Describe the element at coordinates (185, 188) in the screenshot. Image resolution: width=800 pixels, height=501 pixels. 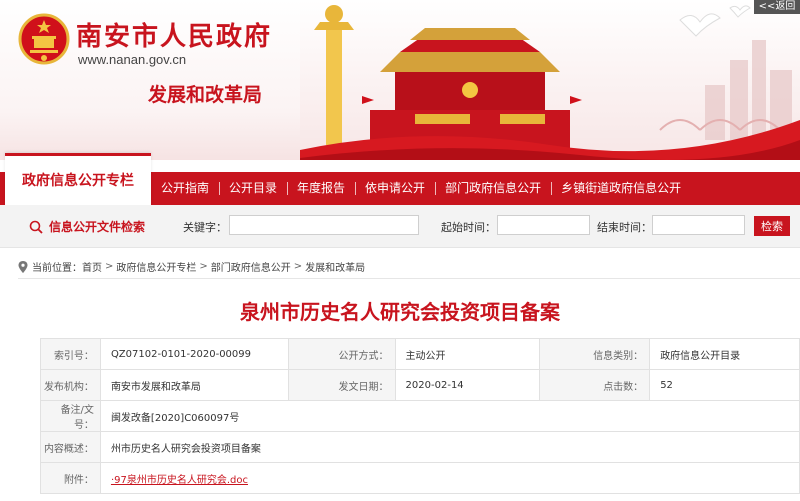
I see `nav-item-guide: 公开指南` at that location.